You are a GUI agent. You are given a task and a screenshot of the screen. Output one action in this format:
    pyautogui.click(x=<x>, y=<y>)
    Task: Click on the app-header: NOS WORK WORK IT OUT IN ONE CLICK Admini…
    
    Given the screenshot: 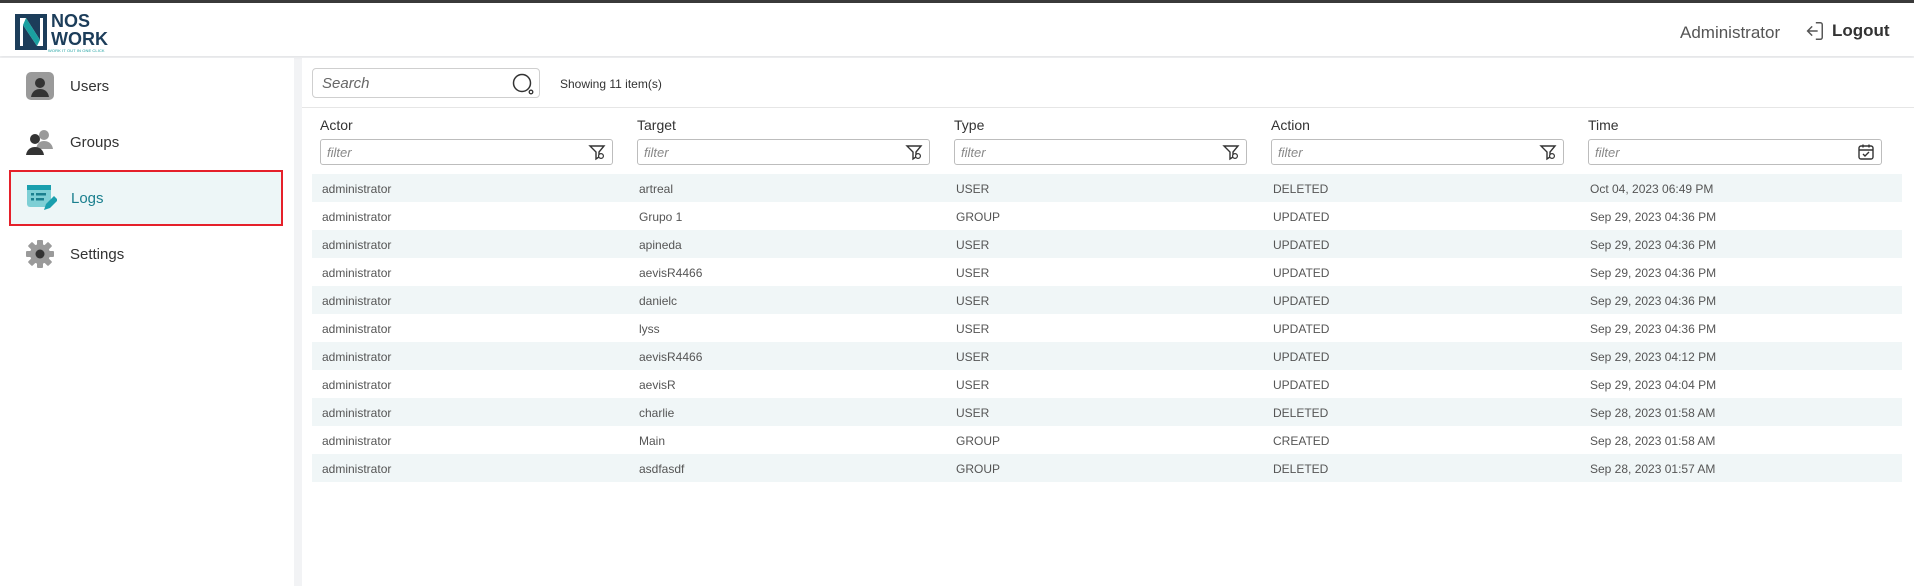 What is the action you would take?
    pyautogui.click(x=957, y=29)
    